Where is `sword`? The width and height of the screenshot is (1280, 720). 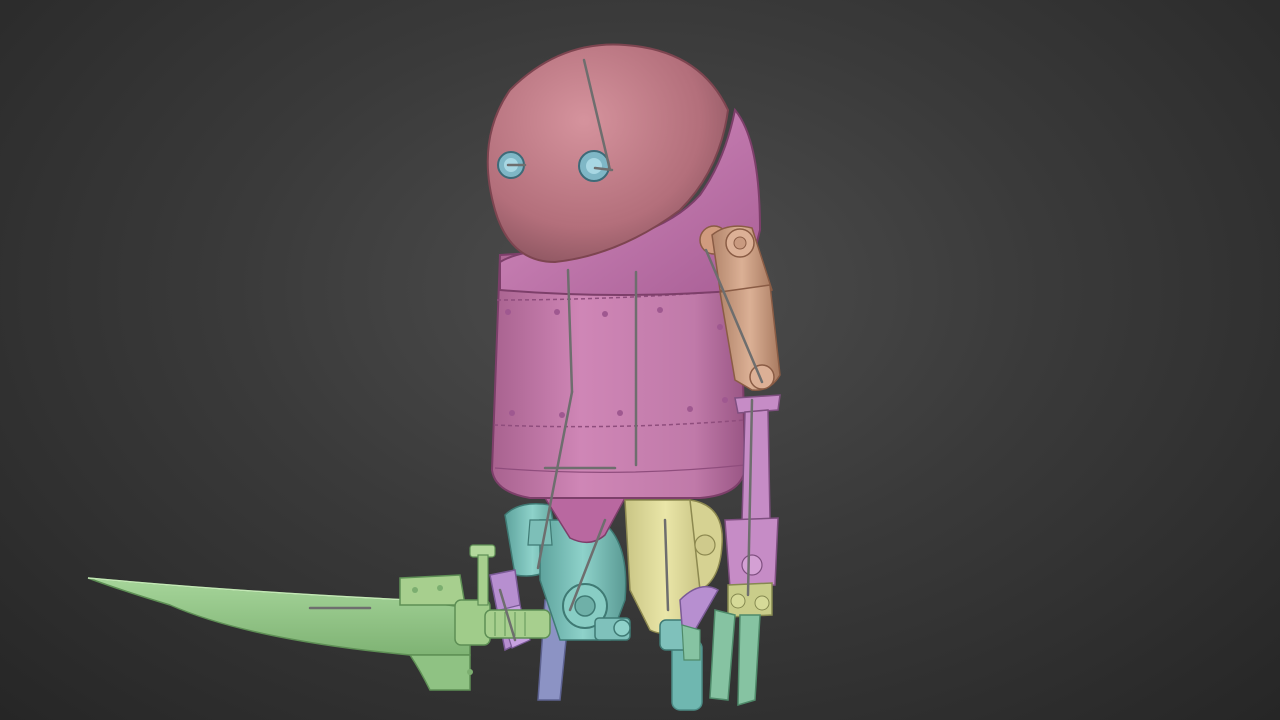 sword is located at coordinates (319, 617).